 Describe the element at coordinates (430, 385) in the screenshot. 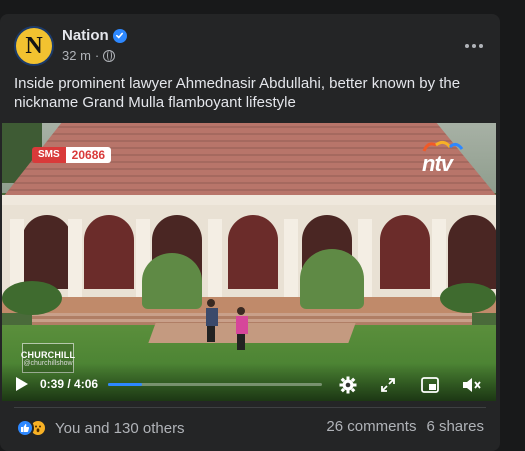

I see `mini-player-icon` at that location.